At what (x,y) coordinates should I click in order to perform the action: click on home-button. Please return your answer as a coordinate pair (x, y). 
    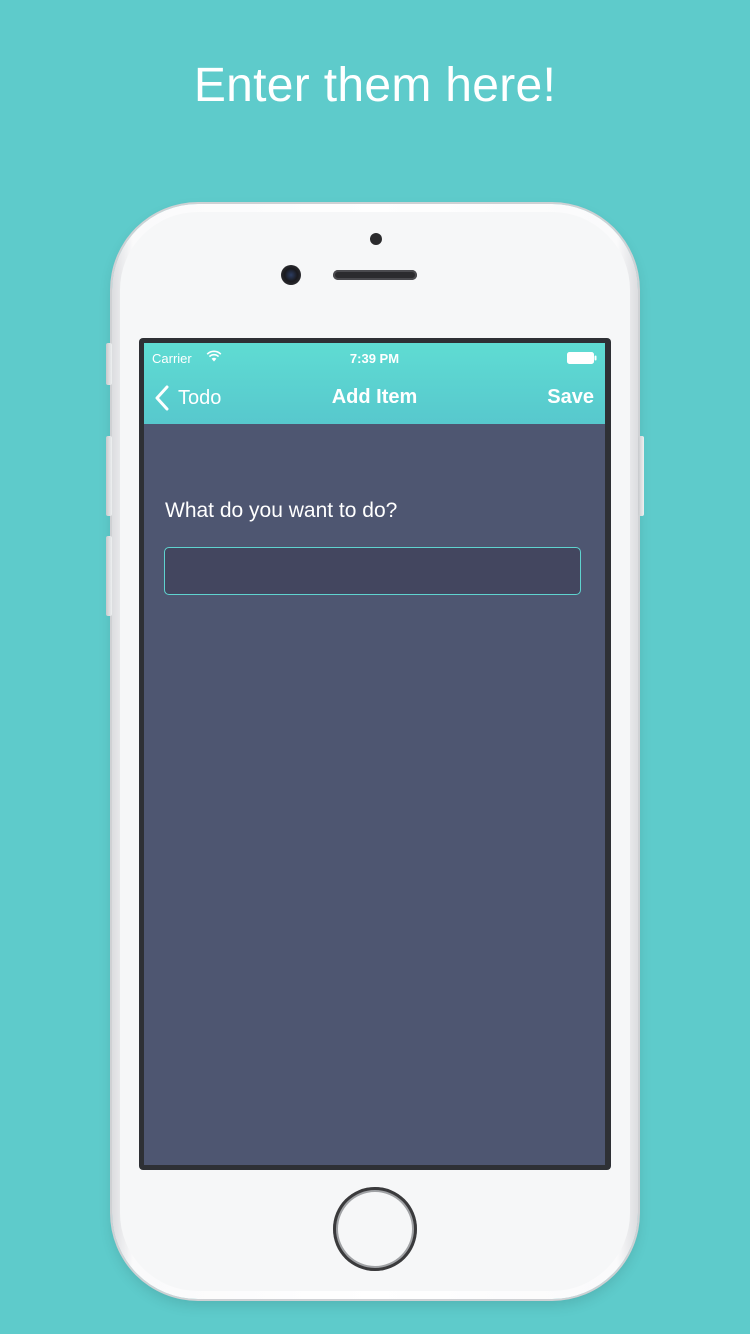
    Looking at the image, I should click on (375, 1229).